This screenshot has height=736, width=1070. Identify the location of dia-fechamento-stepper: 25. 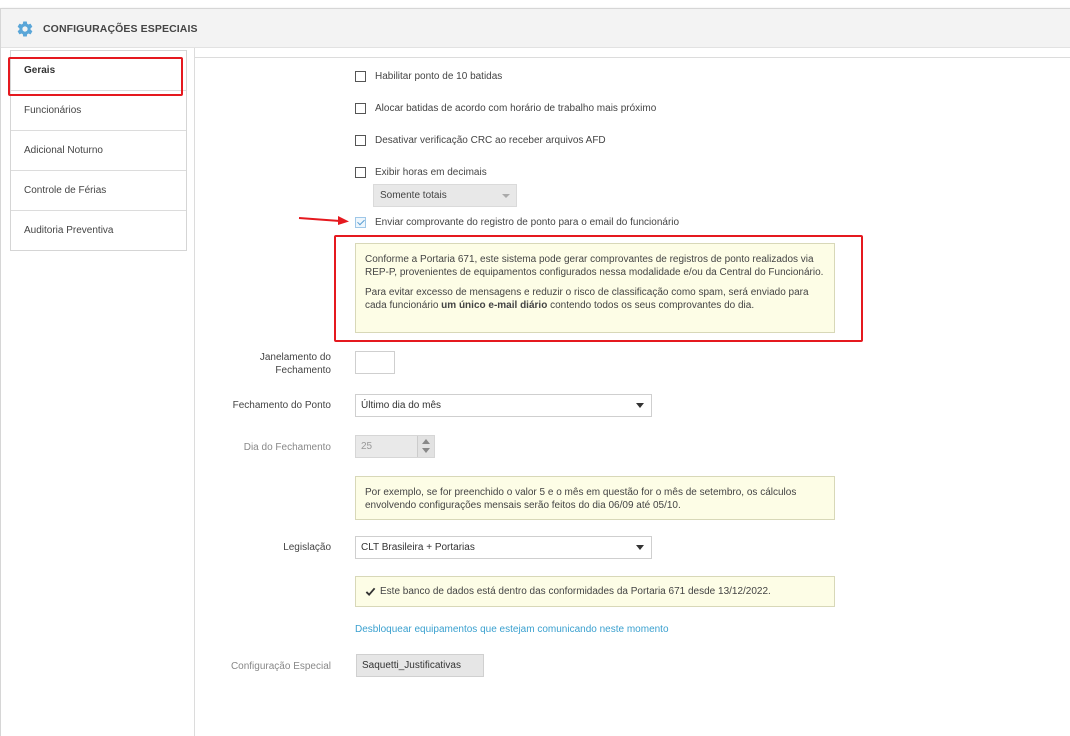
(395, 446).